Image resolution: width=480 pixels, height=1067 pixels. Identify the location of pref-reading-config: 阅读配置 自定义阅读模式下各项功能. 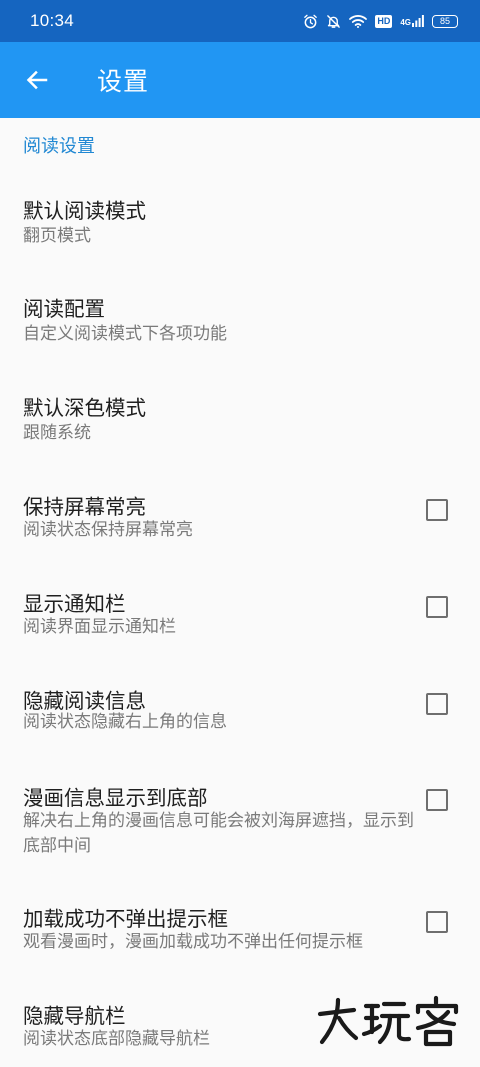
(240, 324).